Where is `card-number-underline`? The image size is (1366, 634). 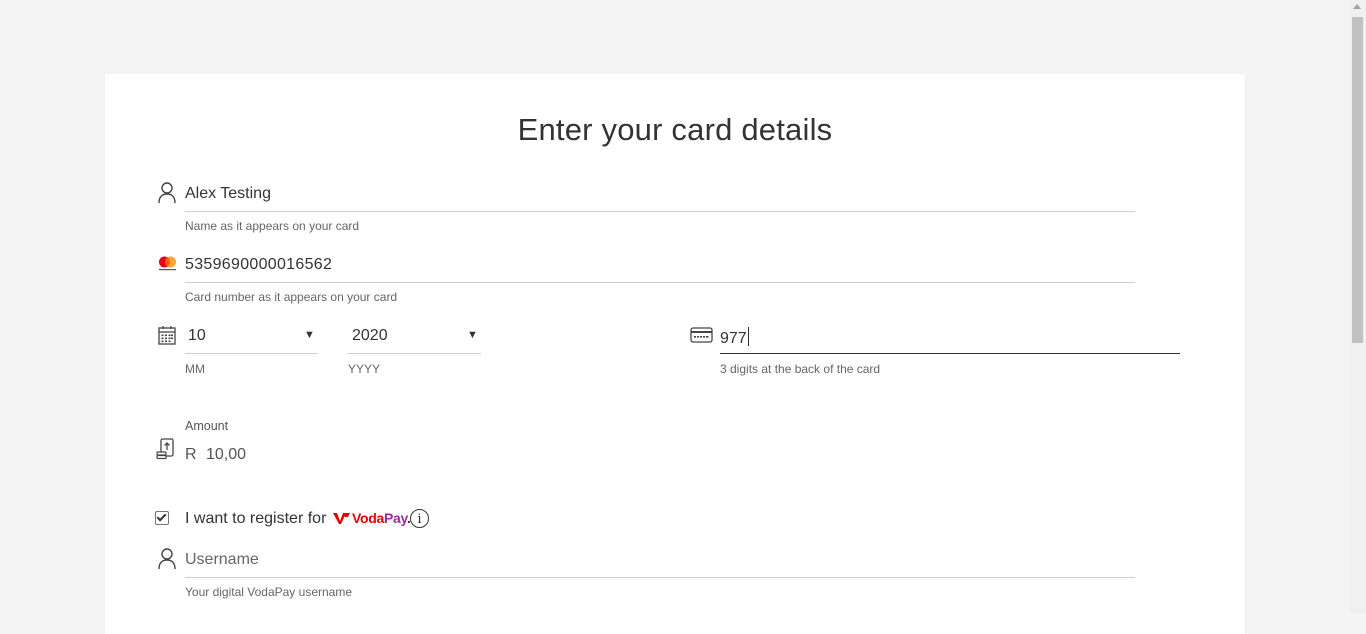
card-number-underline is located at coordinates (660, 282).